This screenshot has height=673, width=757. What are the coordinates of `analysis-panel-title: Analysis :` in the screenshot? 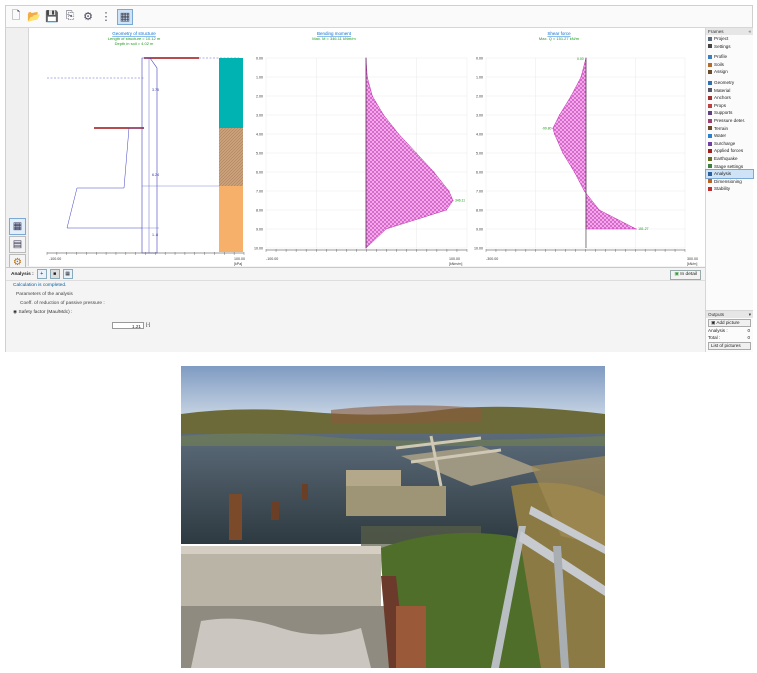 It's located at (22, 274).